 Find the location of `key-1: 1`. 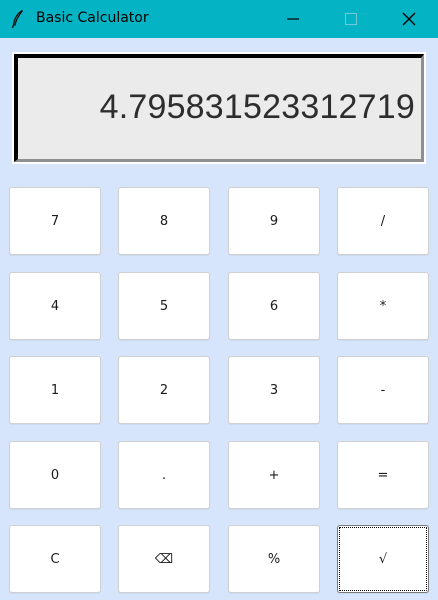

key-1: 1 is located at coordinates (55, 390).